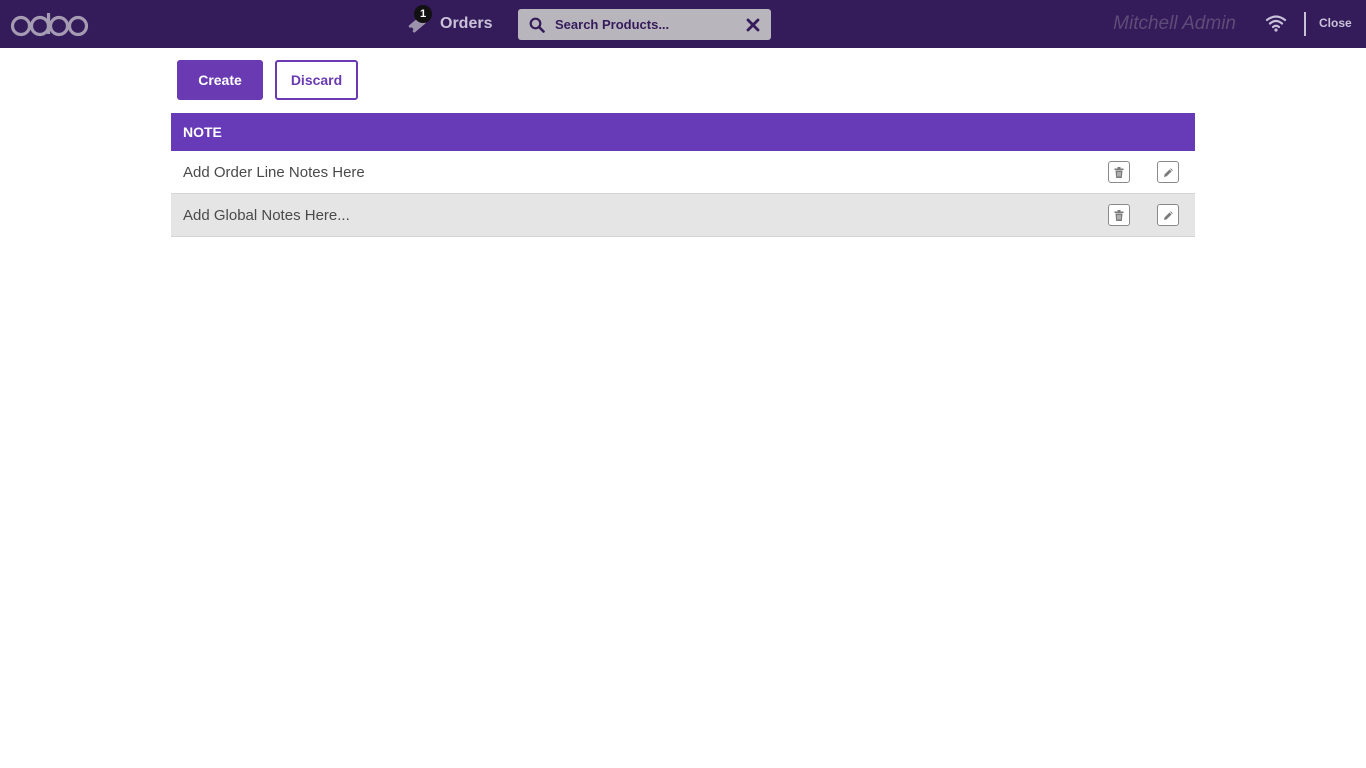 The width and height of the screenshot is (1366, 768). I want to click on search-input, so click(645, 24).